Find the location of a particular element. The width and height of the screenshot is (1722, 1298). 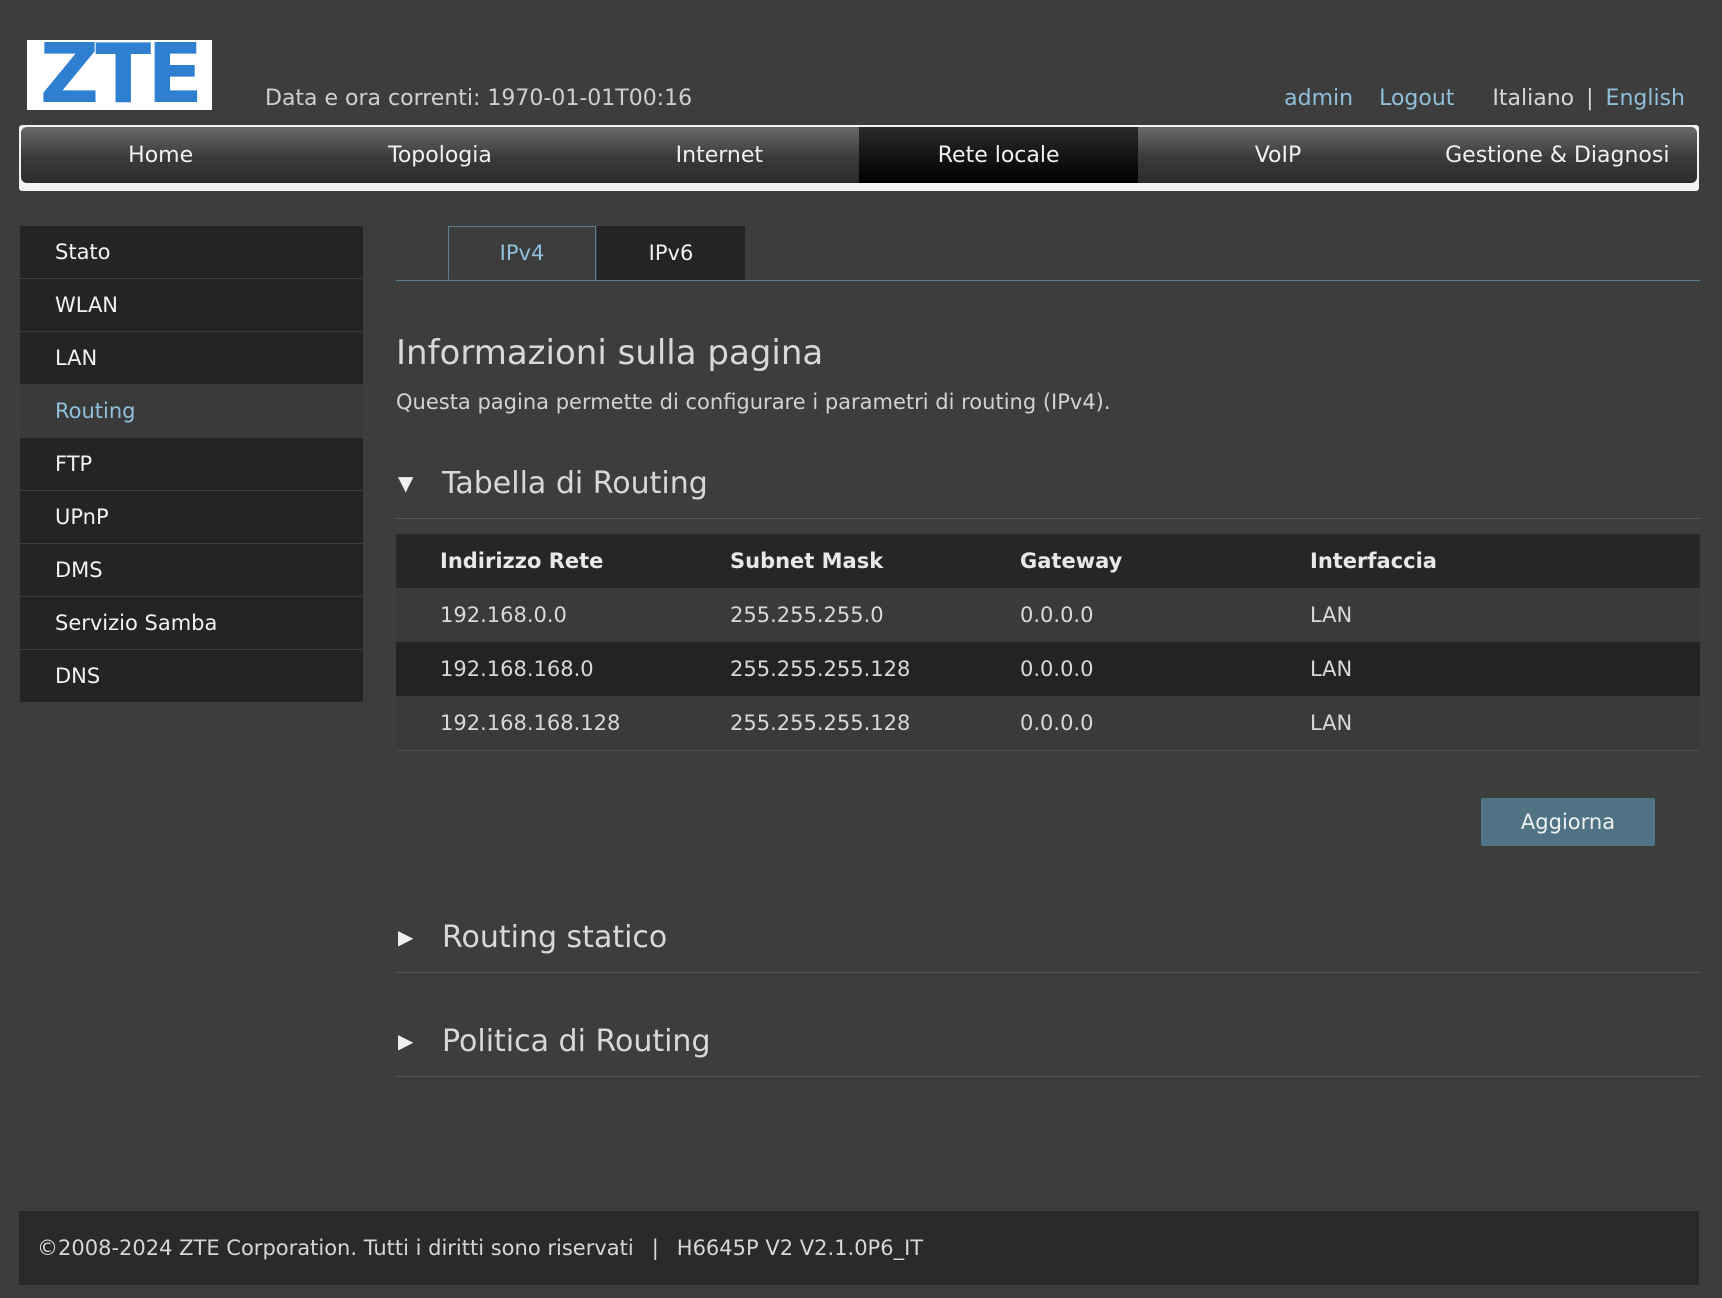

section-title-static-routing: Routing statico is located at coordinates (555, 937).